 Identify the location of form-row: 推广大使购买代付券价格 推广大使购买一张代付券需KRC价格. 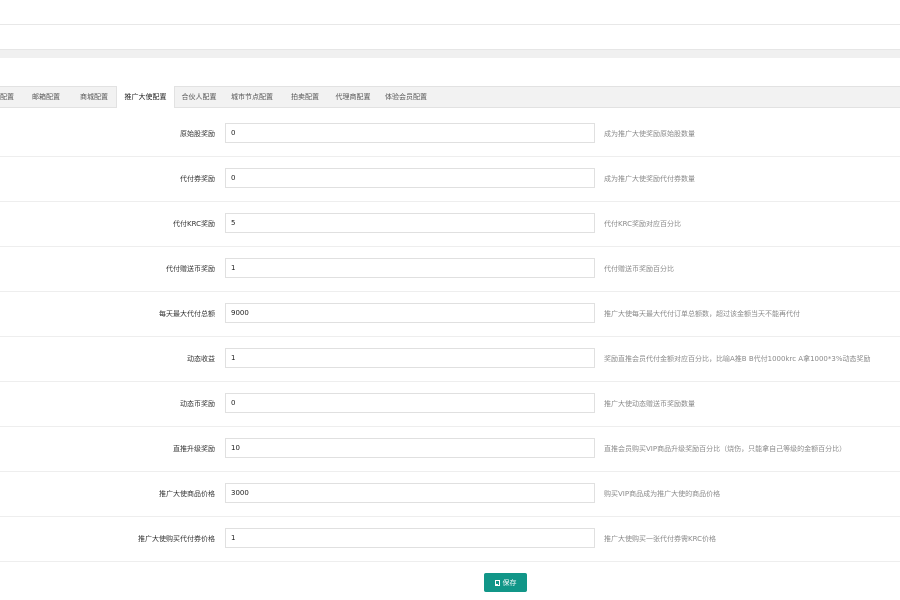
(450, 539).